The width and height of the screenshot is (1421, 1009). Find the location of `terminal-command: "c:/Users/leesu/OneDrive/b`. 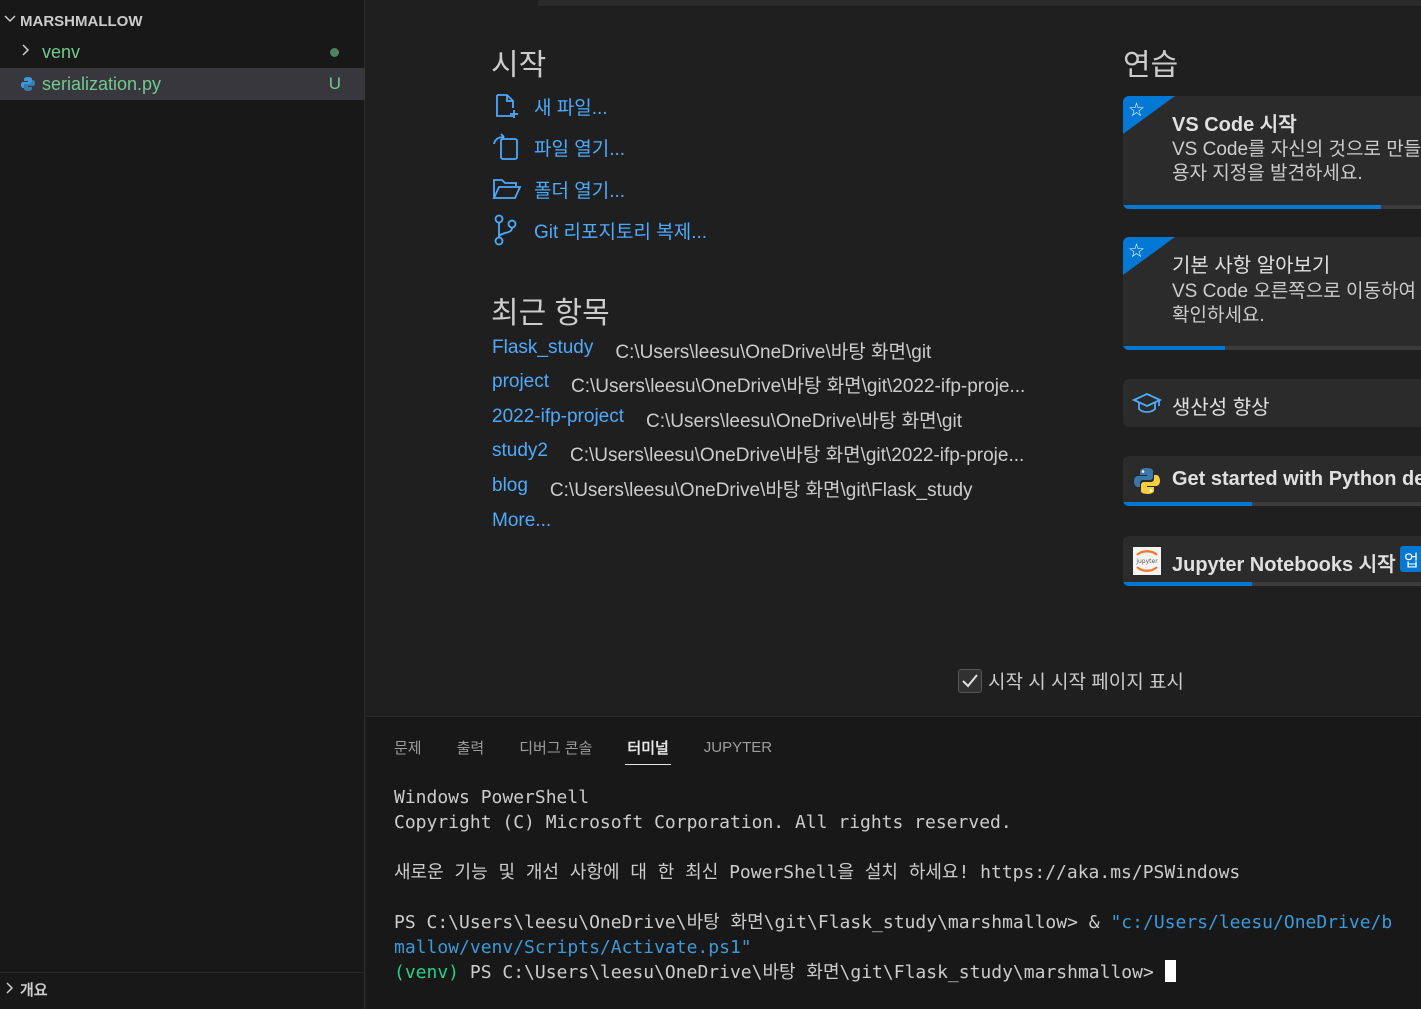

terminal-command: "c:/Users/leesu/OneDrive/b is located at coordinates (1251, 922).